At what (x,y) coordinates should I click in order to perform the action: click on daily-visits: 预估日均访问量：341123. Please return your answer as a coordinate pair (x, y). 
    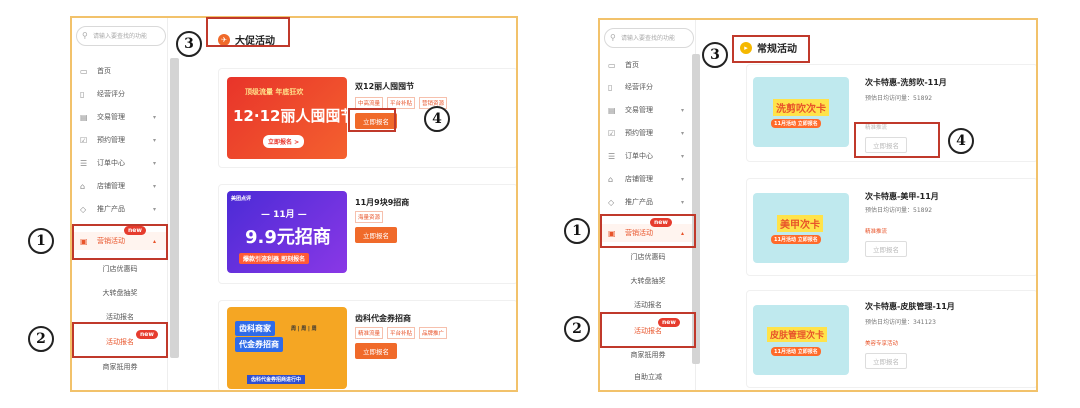
    Looking at the image, I should click on (900, 322).